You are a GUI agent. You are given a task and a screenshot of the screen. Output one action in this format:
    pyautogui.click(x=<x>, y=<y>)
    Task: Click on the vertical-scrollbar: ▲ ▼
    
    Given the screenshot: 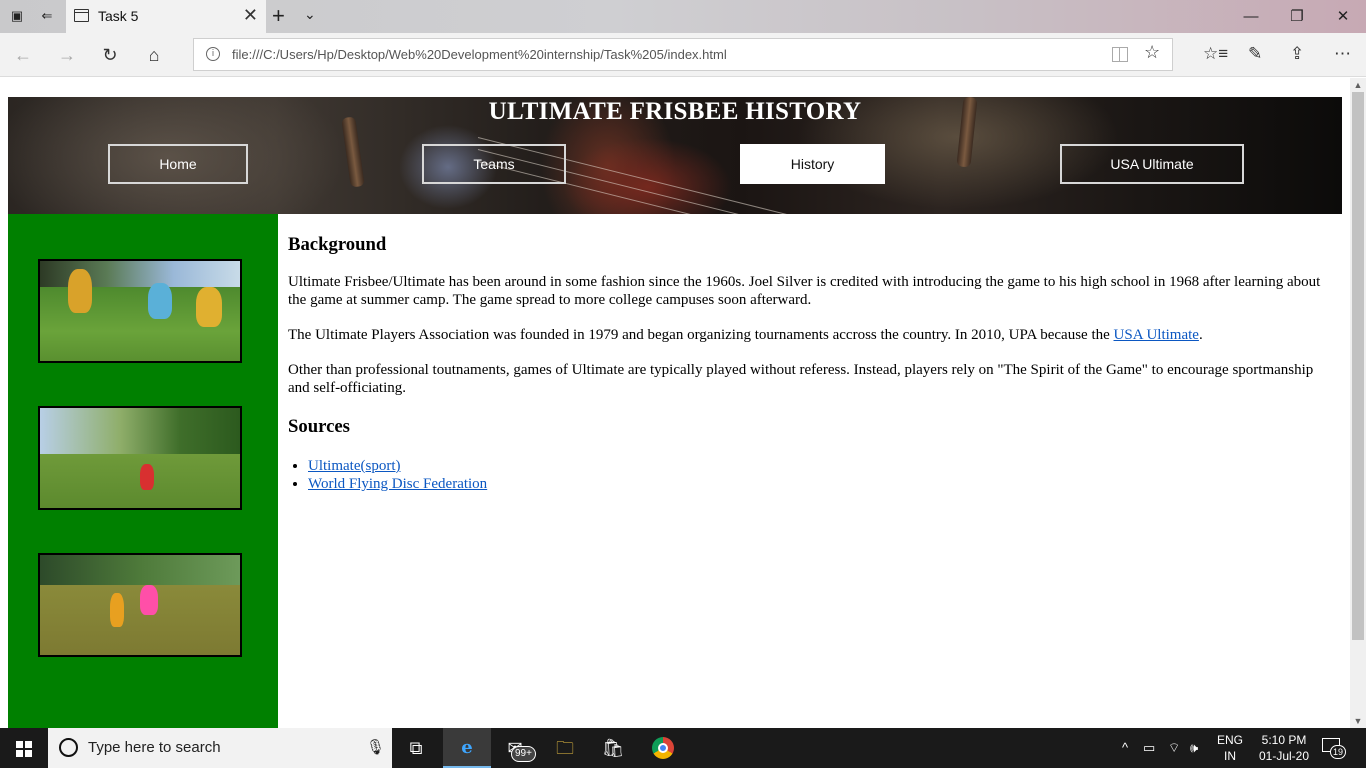 What is the action you would take?
    pyautogui.click(x=1358, y=403)
    